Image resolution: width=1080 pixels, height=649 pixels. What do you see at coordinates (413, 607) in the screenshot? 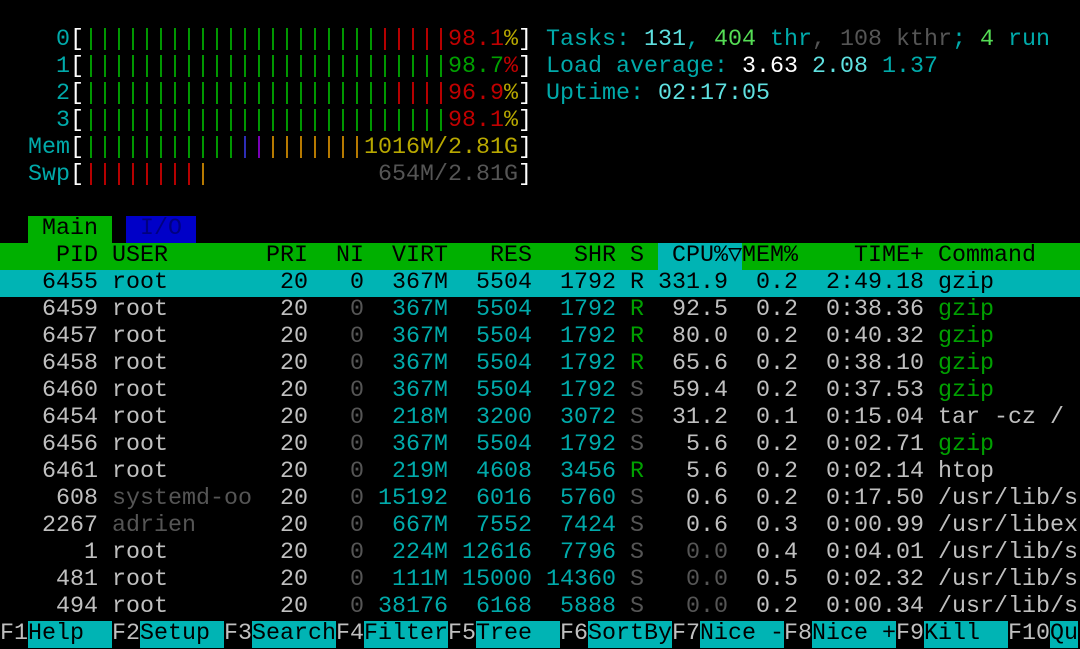
I see `process-virt: 38176` at bounding box center [413, 607].